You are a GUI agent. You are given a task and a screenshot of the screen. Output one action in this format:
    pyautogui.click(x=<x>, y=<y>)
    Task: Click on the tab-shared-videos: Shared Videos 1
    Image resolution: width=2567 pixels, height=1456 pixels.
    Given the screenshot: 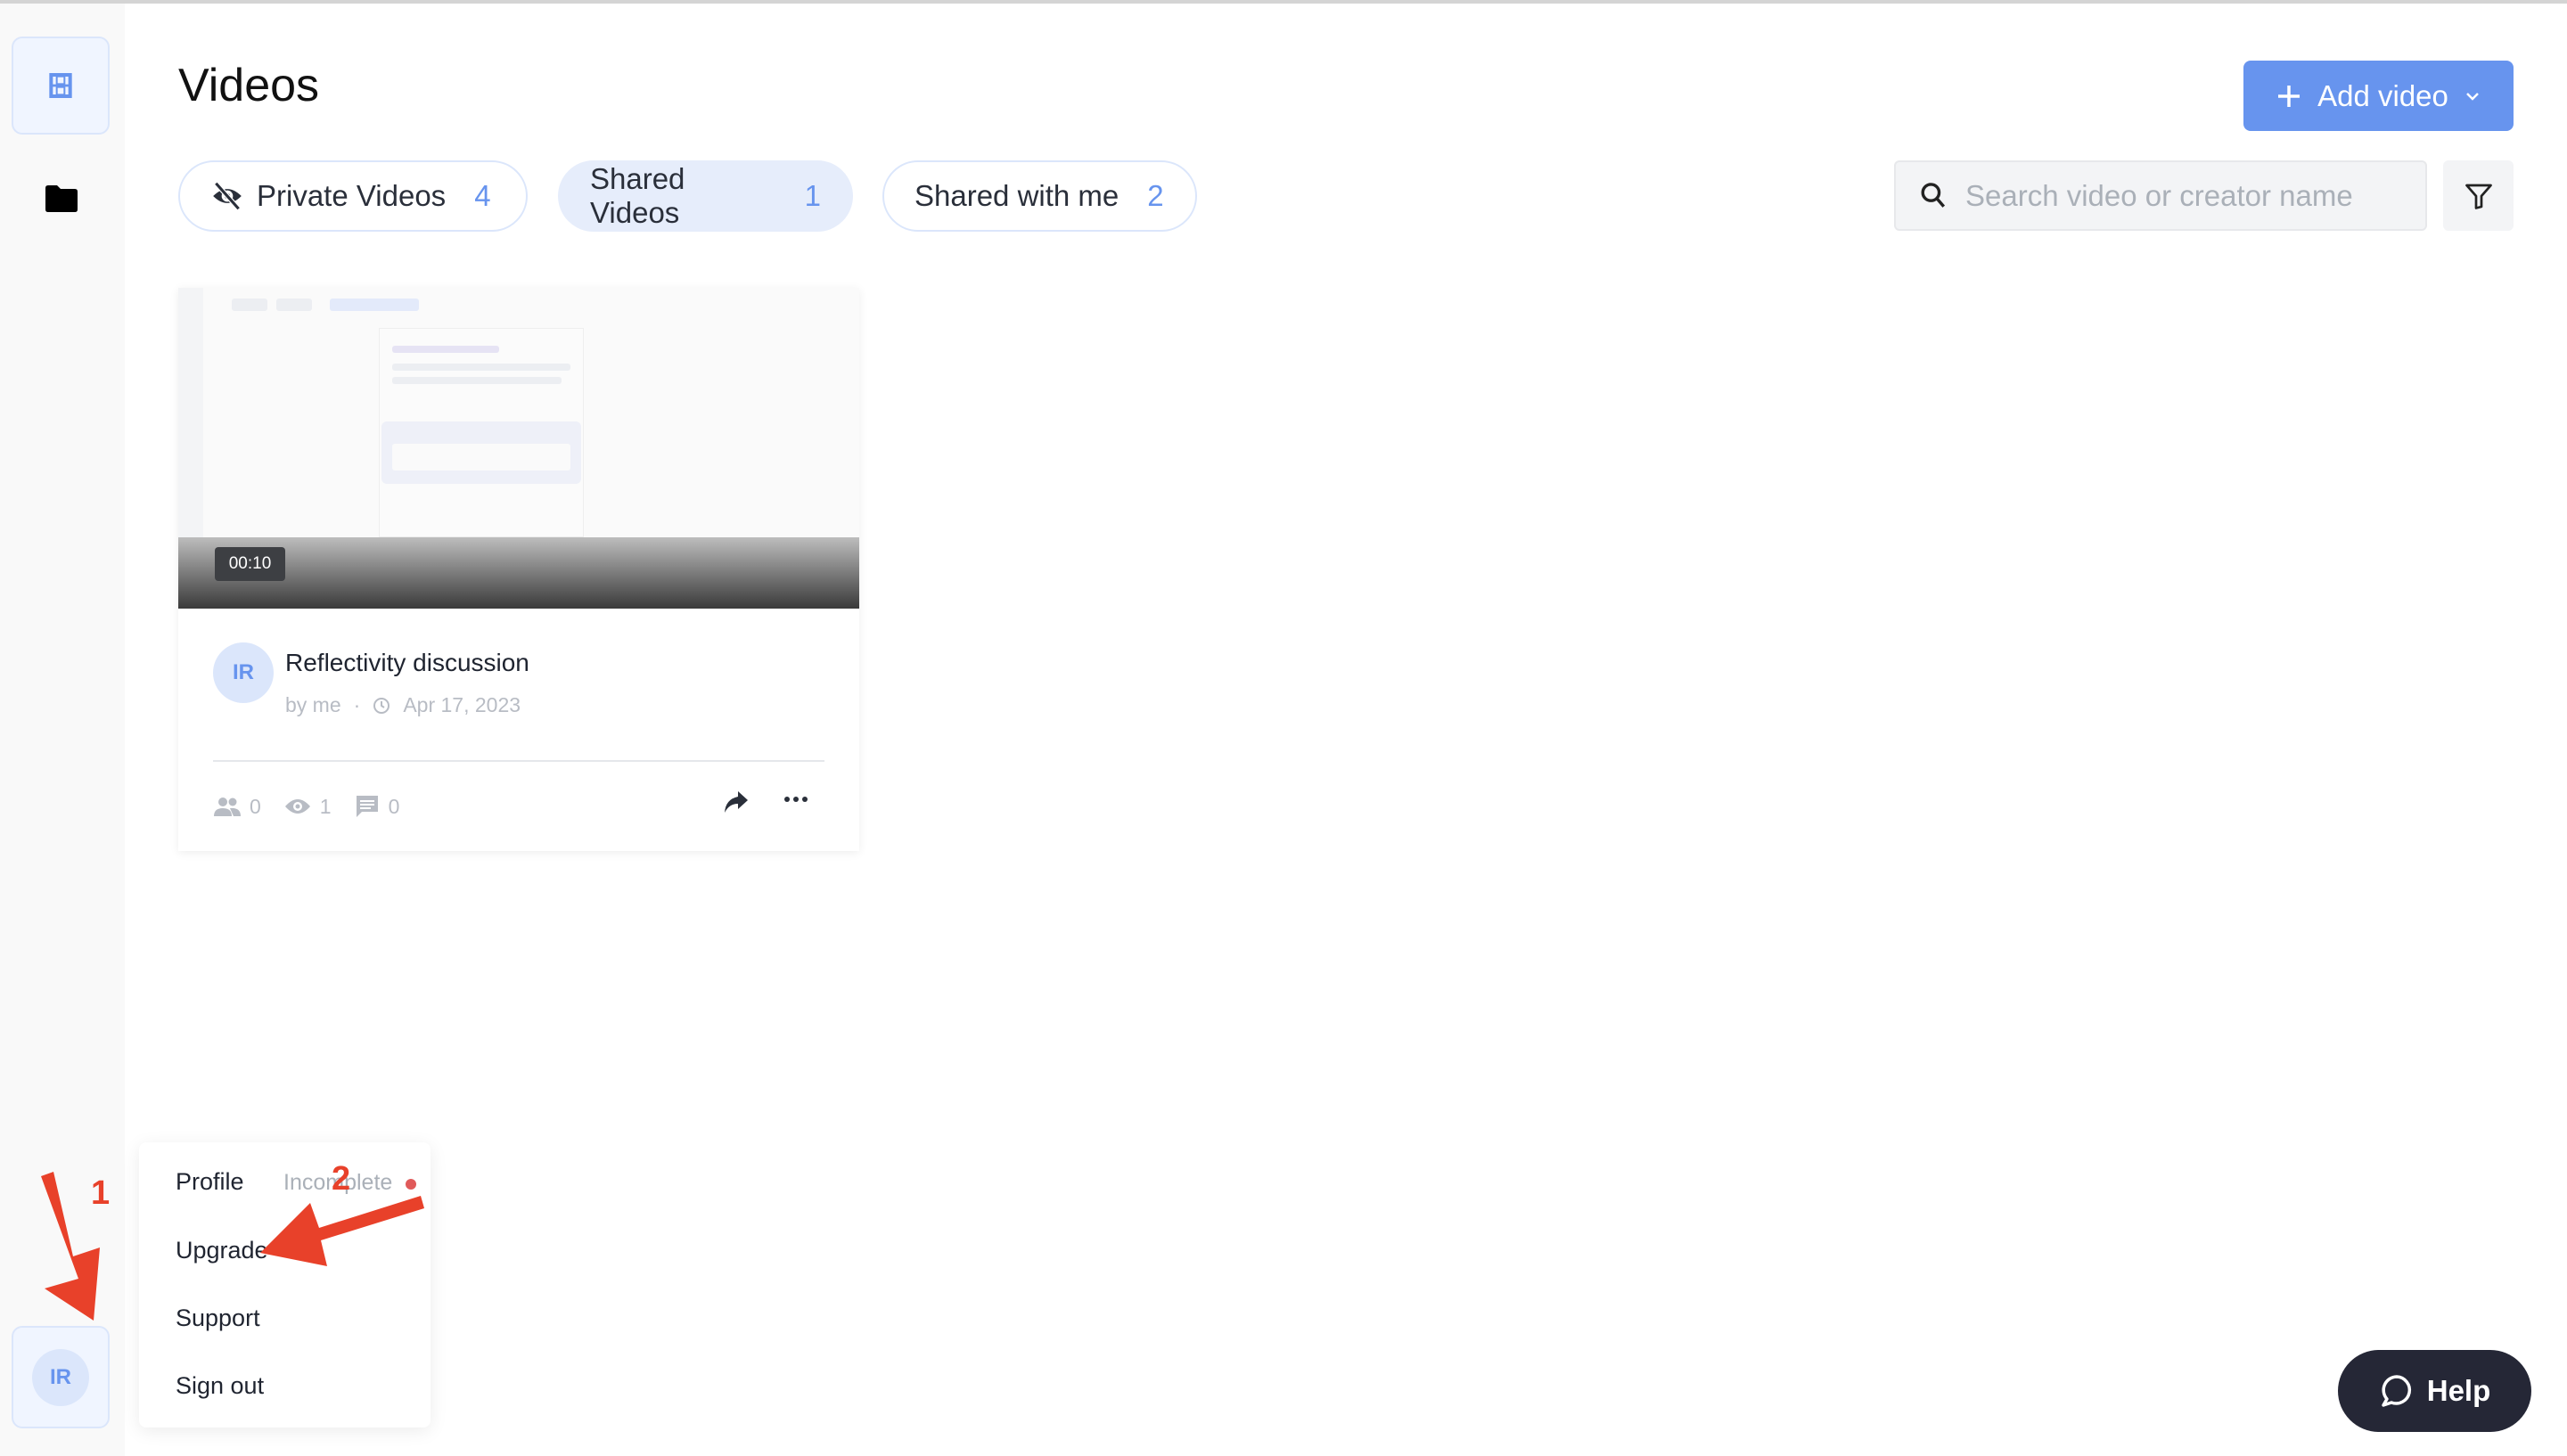 What is the action you would take?
    pyautogui.click(x=705, y=196)
    